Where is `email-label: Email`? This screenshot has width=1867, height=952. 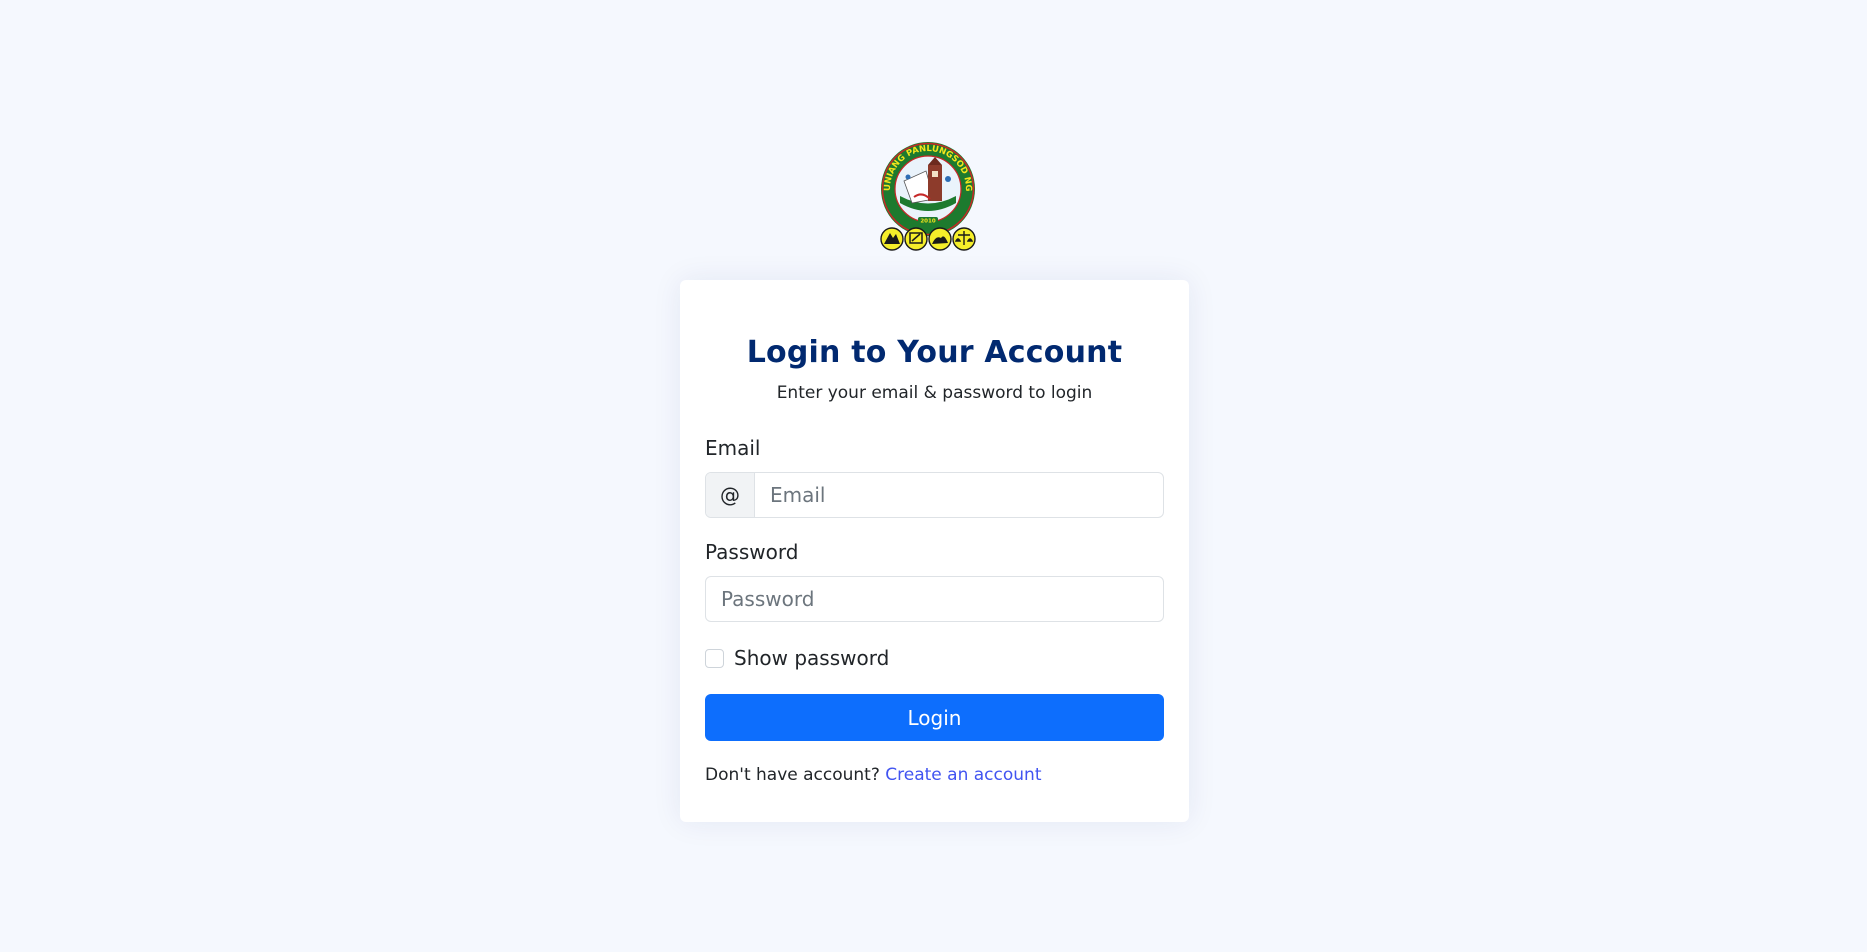
email-label: Email is located at coordinates (733, 448).